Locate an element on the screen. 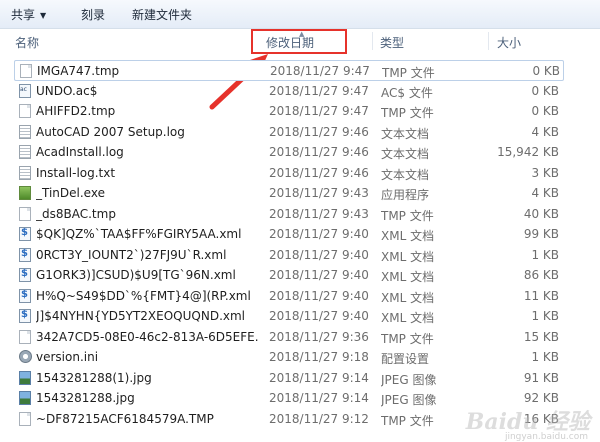  file-row: IMGA747.tmp 2018/11/27 9:47 TMP 文件 0 KB is located at coordinates (289, 70).